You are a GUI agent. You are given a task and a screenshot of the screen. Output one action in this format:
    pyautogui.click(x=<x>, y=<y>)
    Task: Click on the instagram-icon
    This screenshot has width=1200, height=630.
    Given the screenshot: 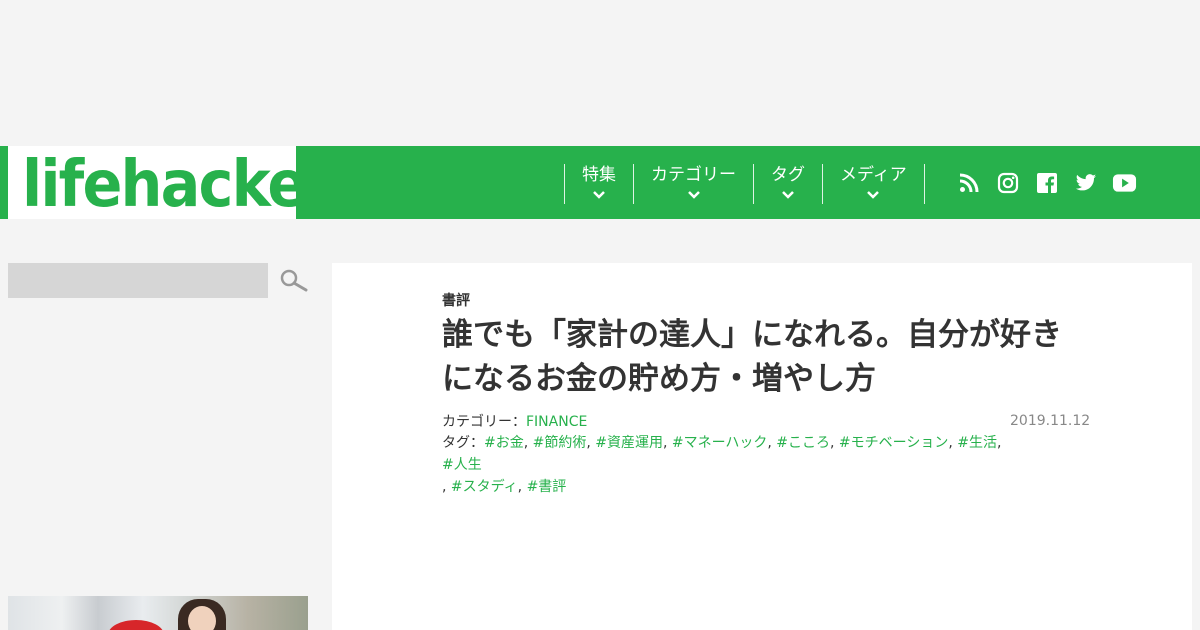 What is the action you would take?
    pyautogui.click(x=1007, y=182)
    